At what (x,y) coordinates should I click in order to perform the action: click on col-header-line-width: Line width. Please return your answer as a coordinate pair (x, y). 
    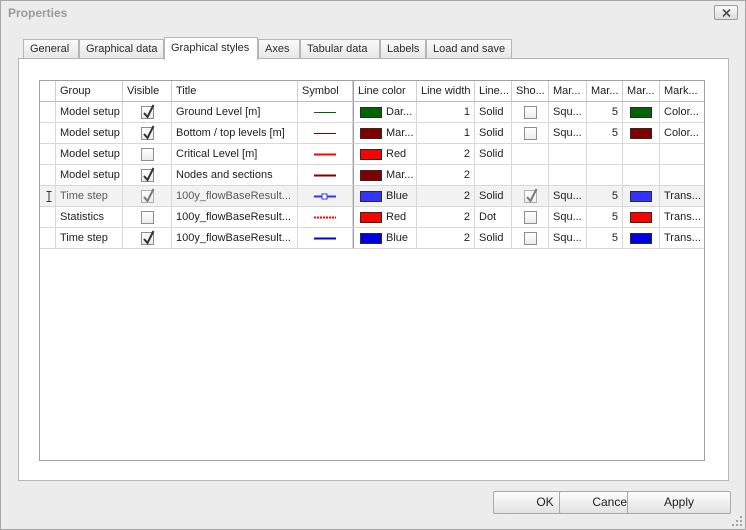
    Looking at the image, I should click on (446, 91).